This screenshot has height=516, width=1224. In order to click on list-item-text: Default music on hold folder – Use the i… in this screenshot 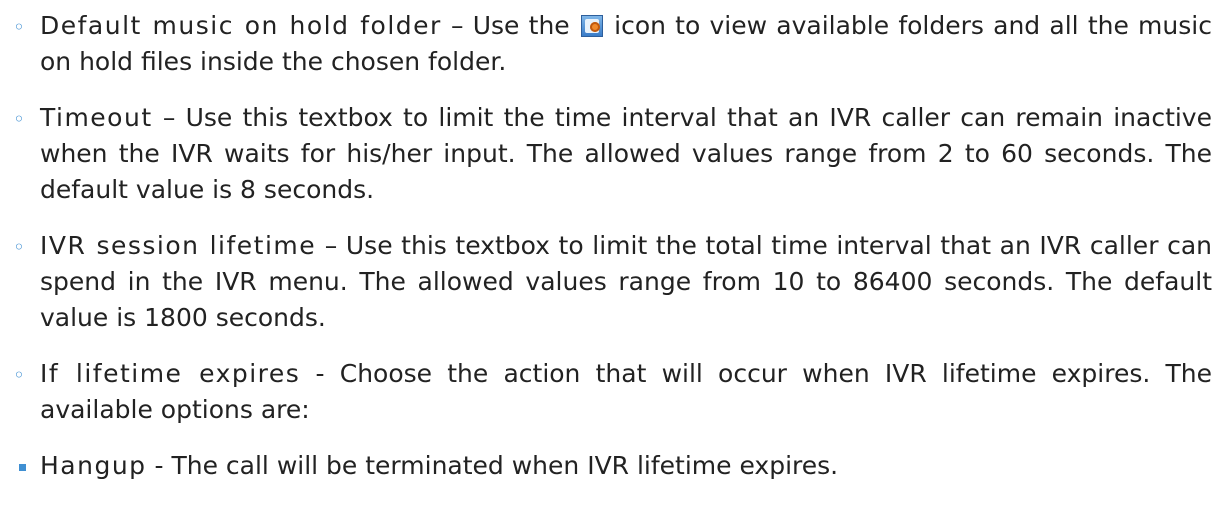, I will do `click(626, 44)`.